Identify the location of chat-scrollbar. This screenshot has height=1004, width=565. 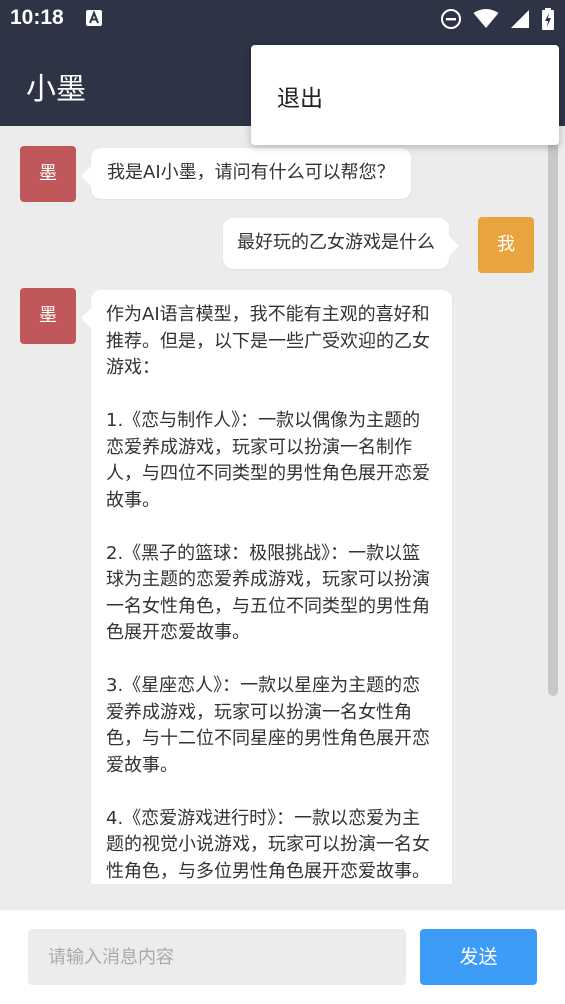
(553, 411).